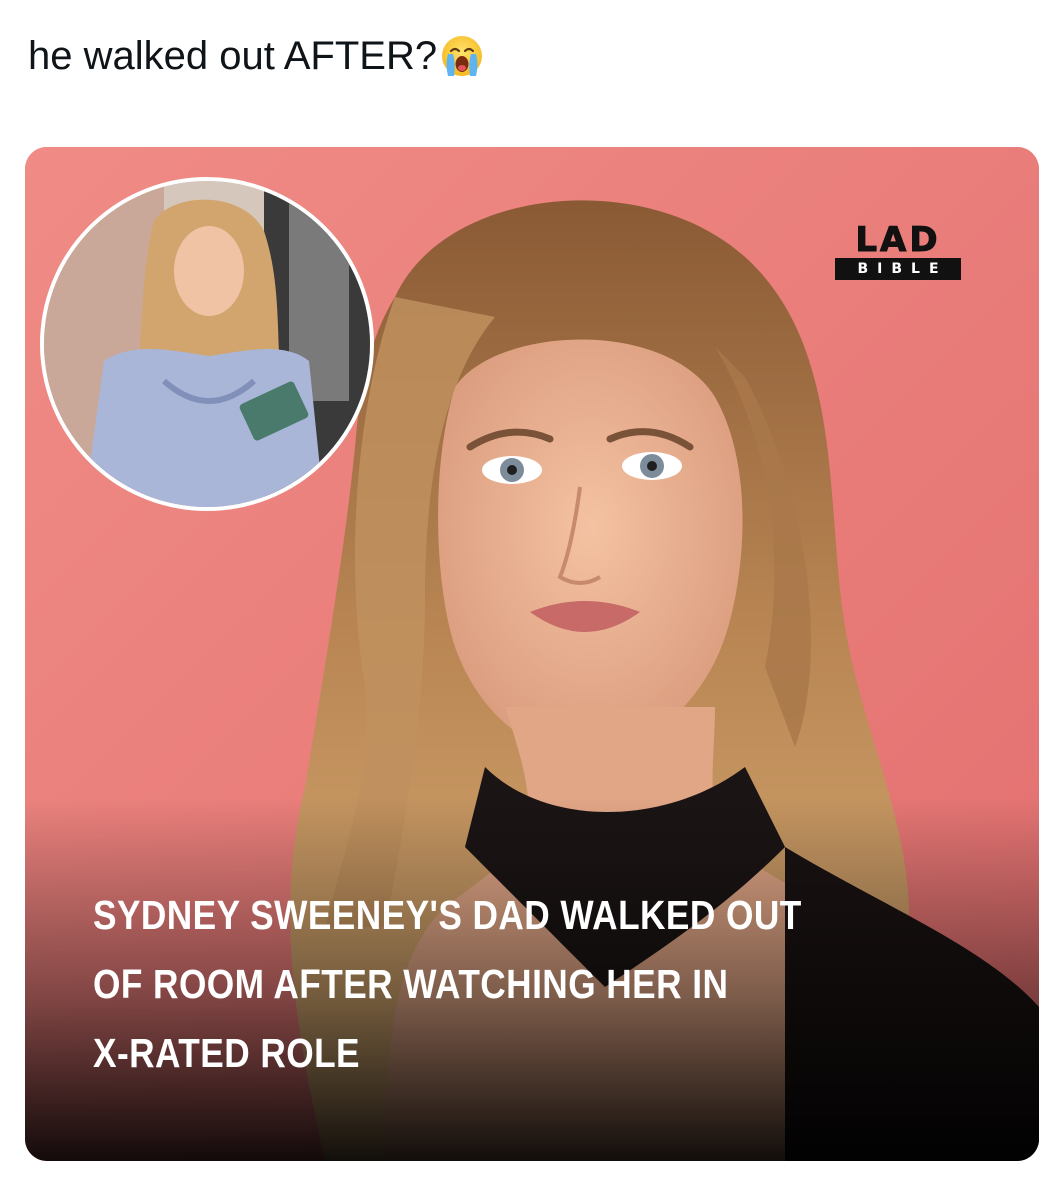  Describe the element at coordinates (207, 344) in the screenshot. I see `inset-photo-circle` at that location.